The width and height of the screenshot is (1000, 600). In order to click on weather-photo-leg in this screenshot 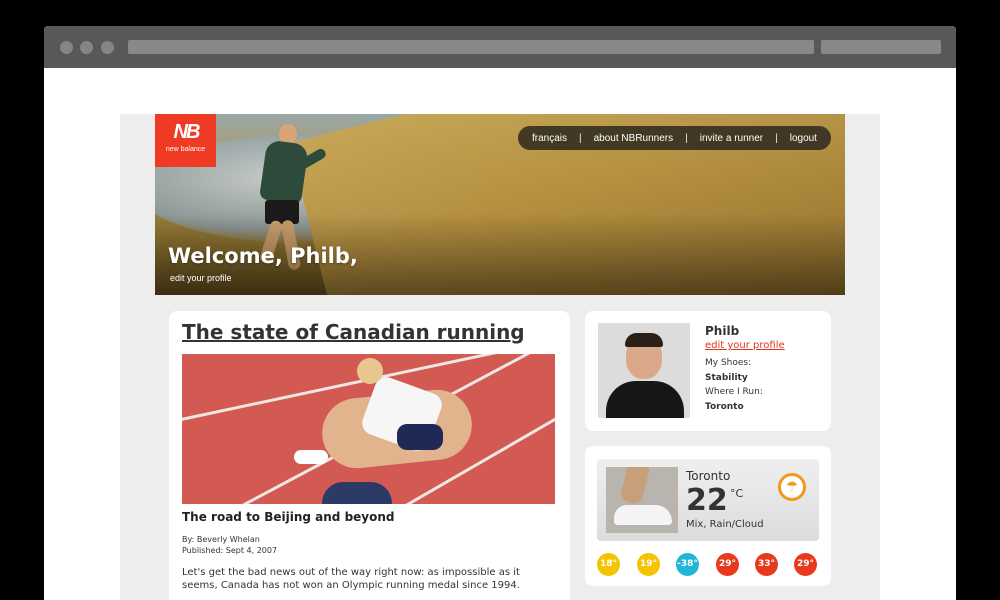, I will do `click(635, 486)`.